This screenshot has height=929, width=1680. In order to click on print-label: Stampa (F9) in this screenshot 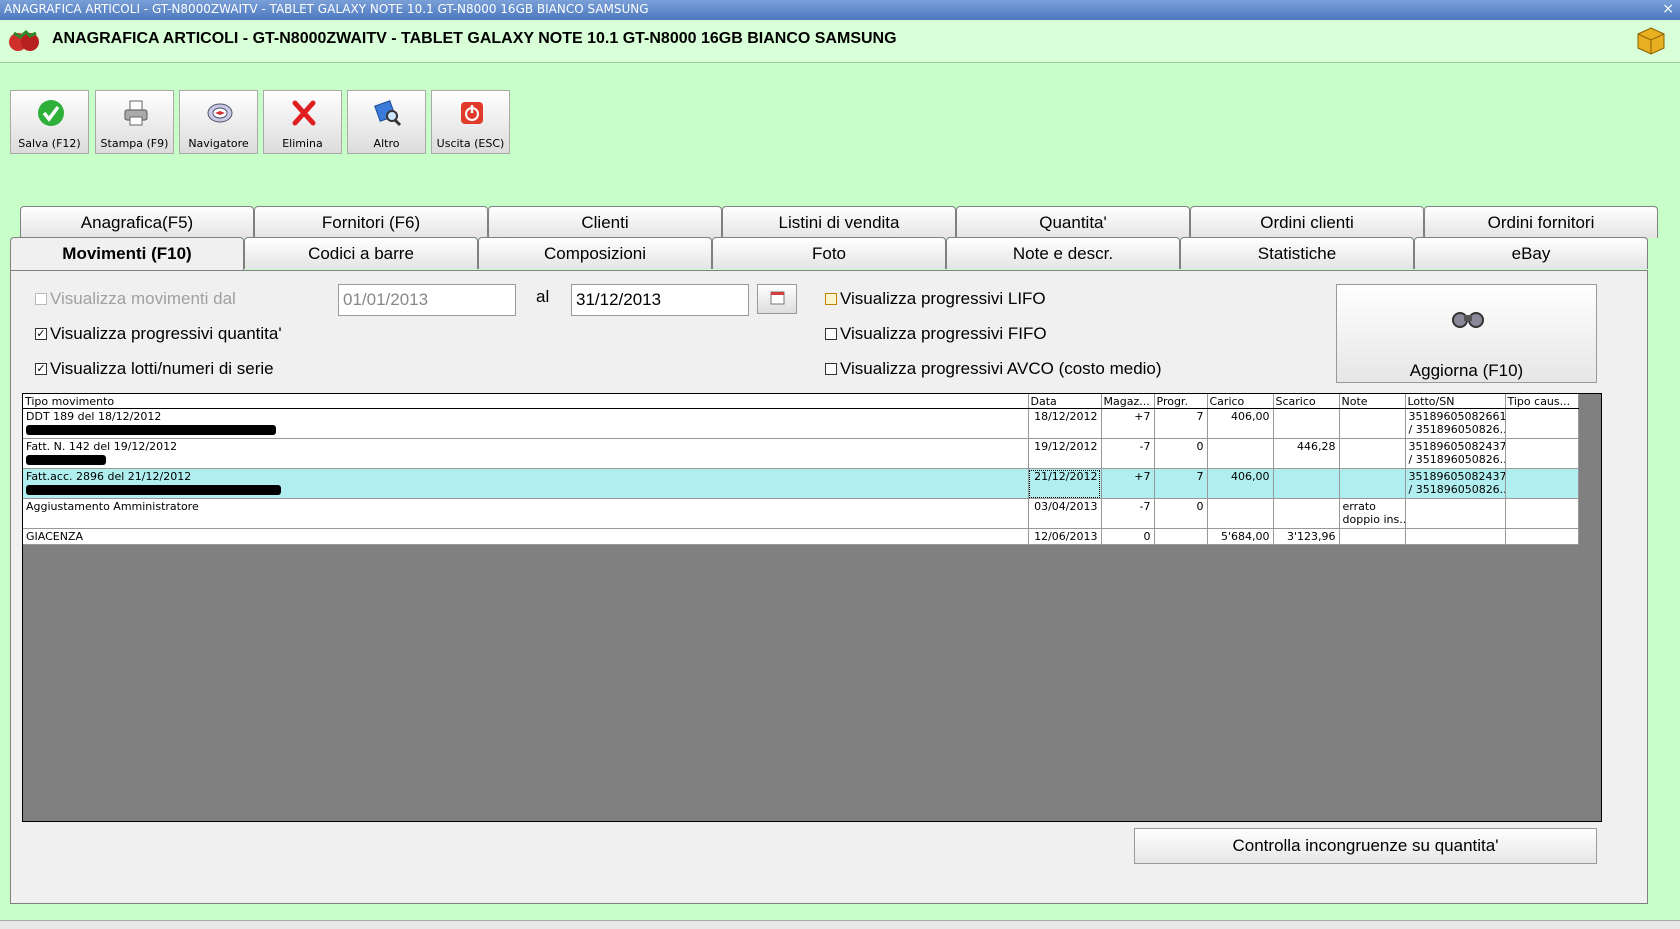, I will do `click(134, 143)`.